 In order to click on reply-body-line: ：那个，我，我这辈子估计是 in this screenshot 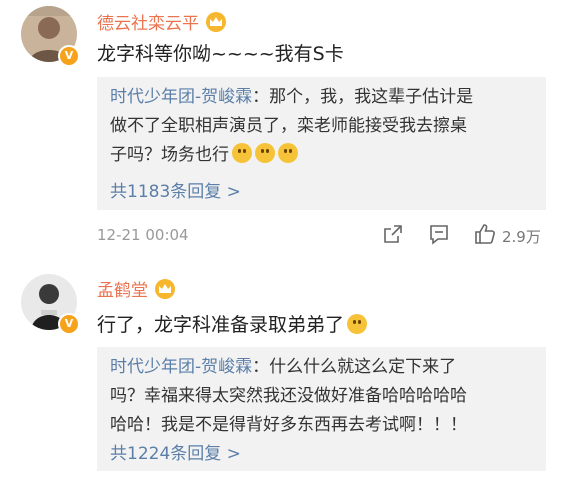, I will do `click(363, 97)`.